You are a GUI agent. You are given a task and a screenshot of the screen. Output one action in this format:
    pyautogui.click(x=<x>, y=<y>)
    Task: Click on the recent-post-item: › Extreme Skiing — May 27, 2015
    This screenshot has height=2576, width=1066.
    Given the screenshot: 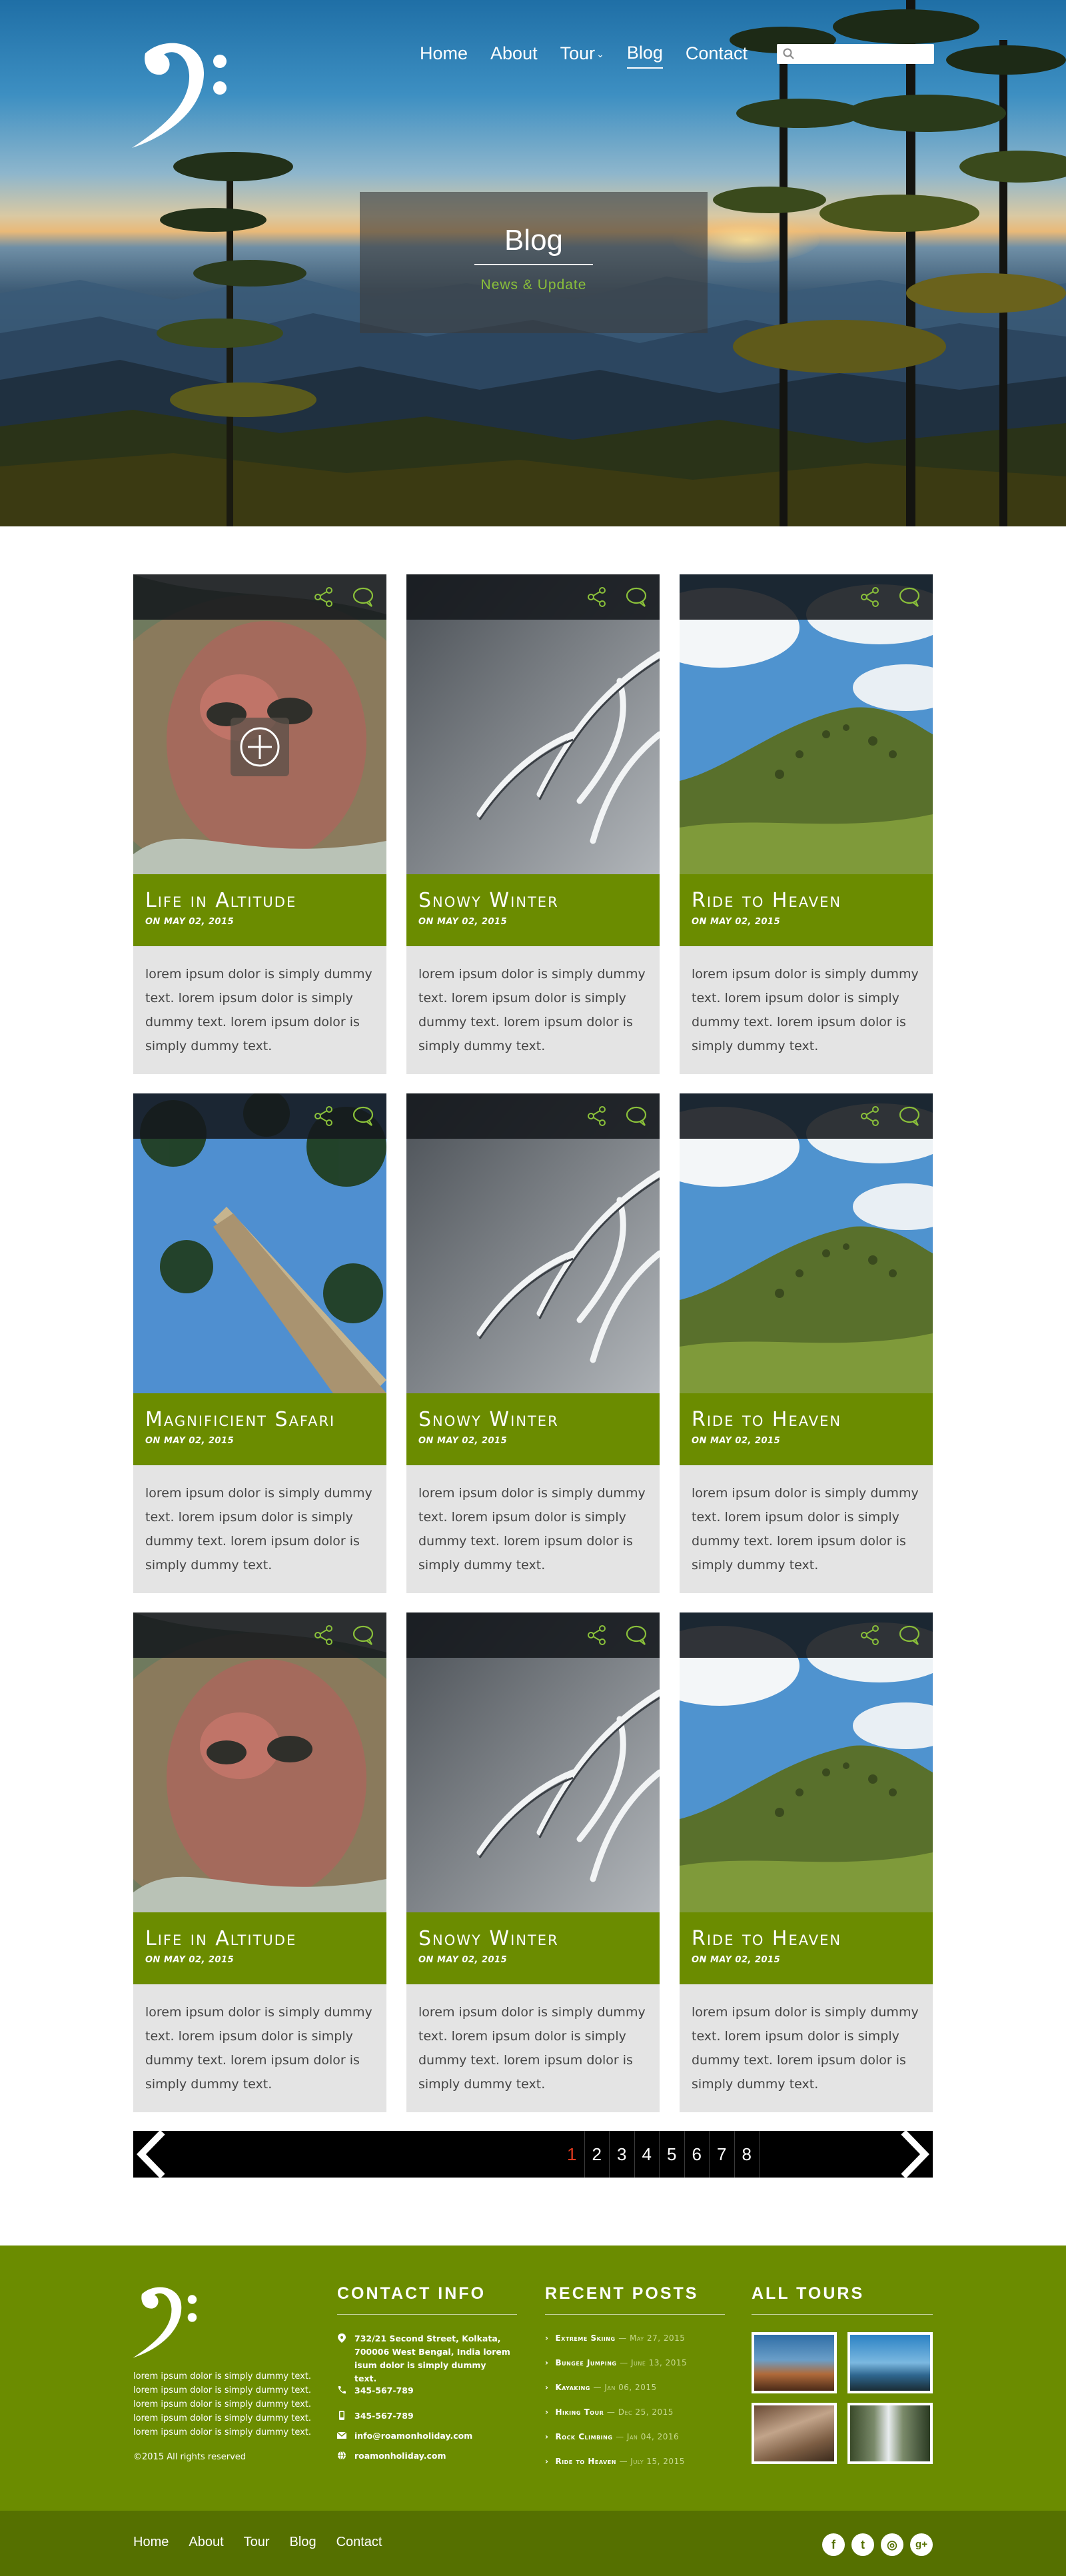 What is the action you would take?
    pyautogui.click(x=615, y=2338)
    